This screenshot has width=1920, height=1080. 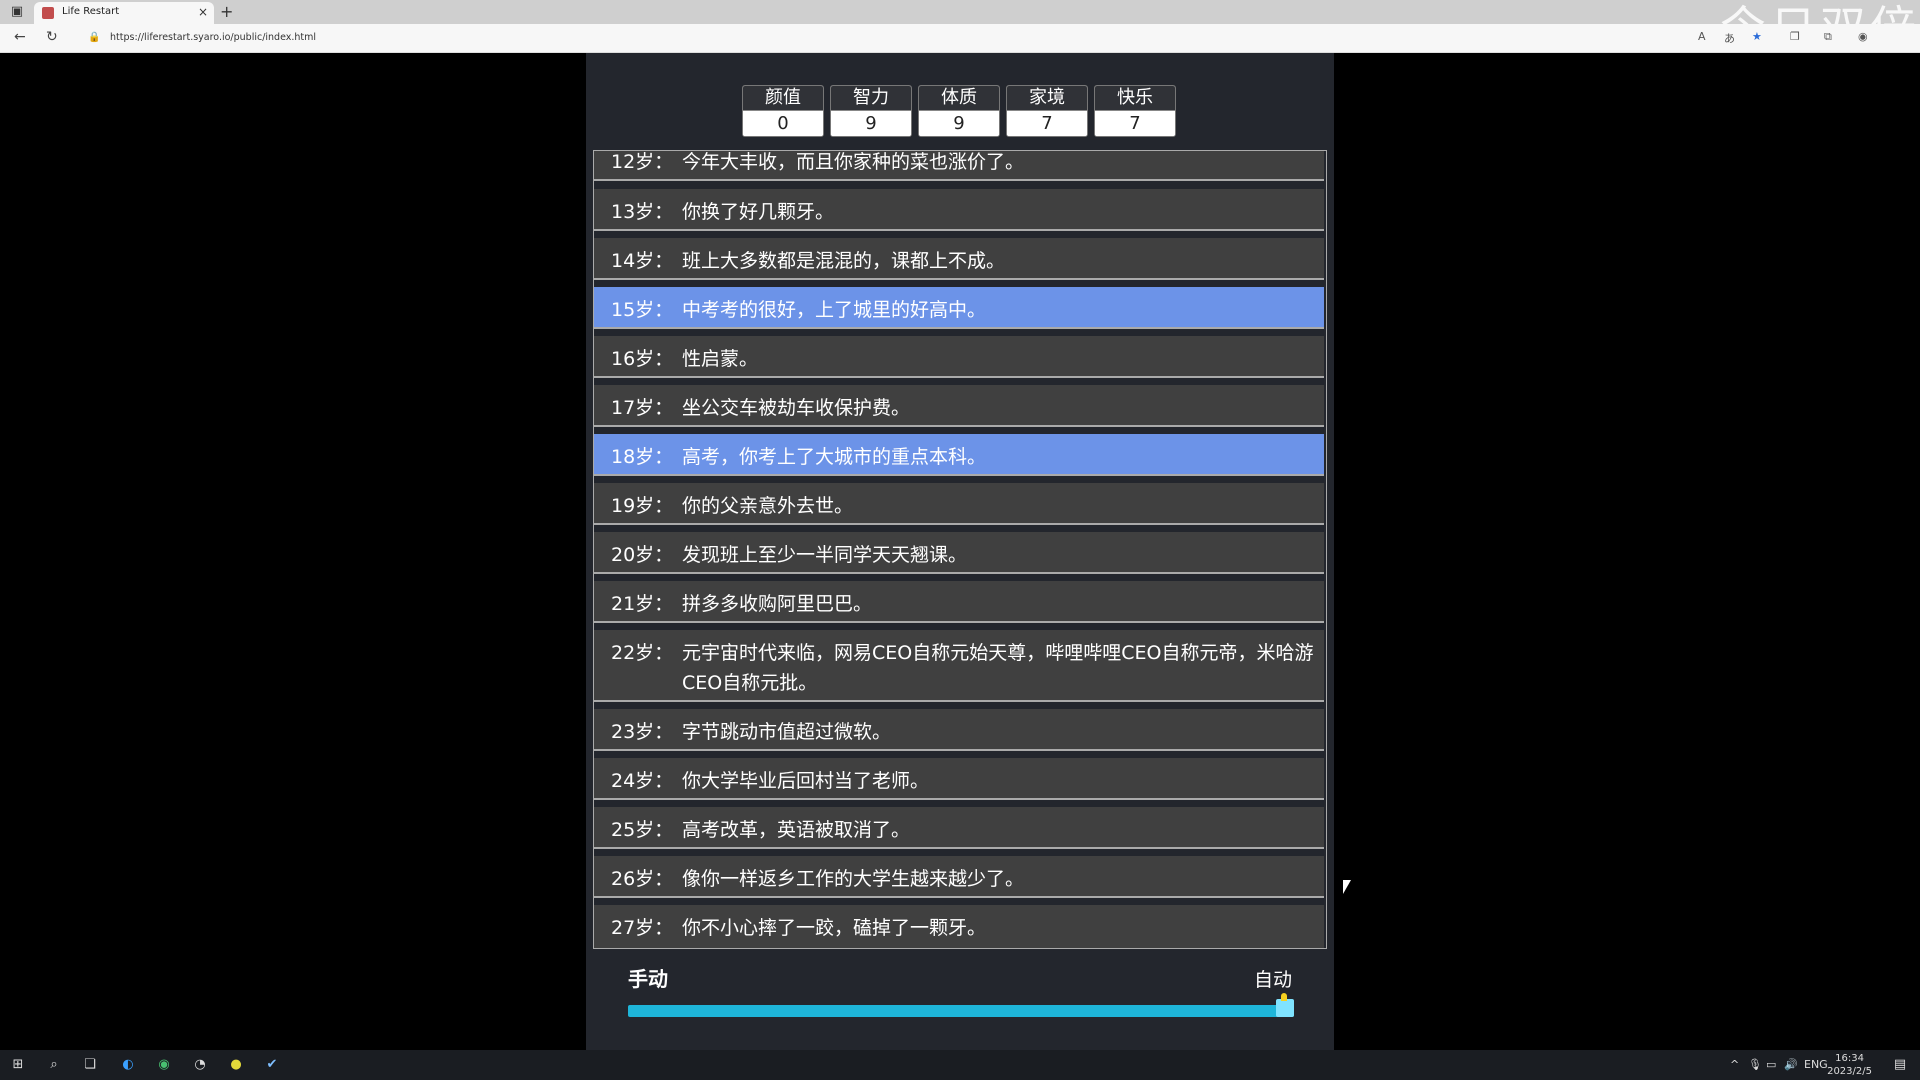 I want to click on favorite-icon: ★, so click(x=1757, y=36).